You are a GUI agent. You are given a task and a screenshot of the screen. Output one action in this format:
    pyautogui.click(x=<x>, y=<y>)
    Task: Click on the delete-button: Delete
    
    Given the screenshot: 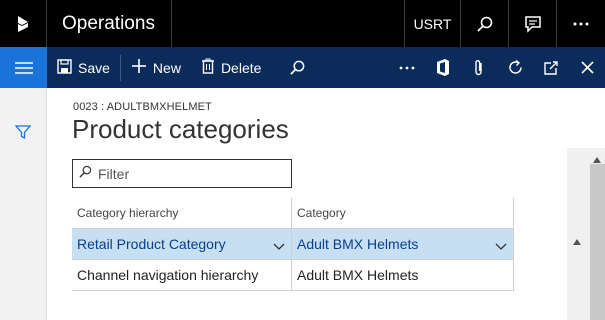 What is the action you would take?
    pyautogui.click(x=231, y=67)
    